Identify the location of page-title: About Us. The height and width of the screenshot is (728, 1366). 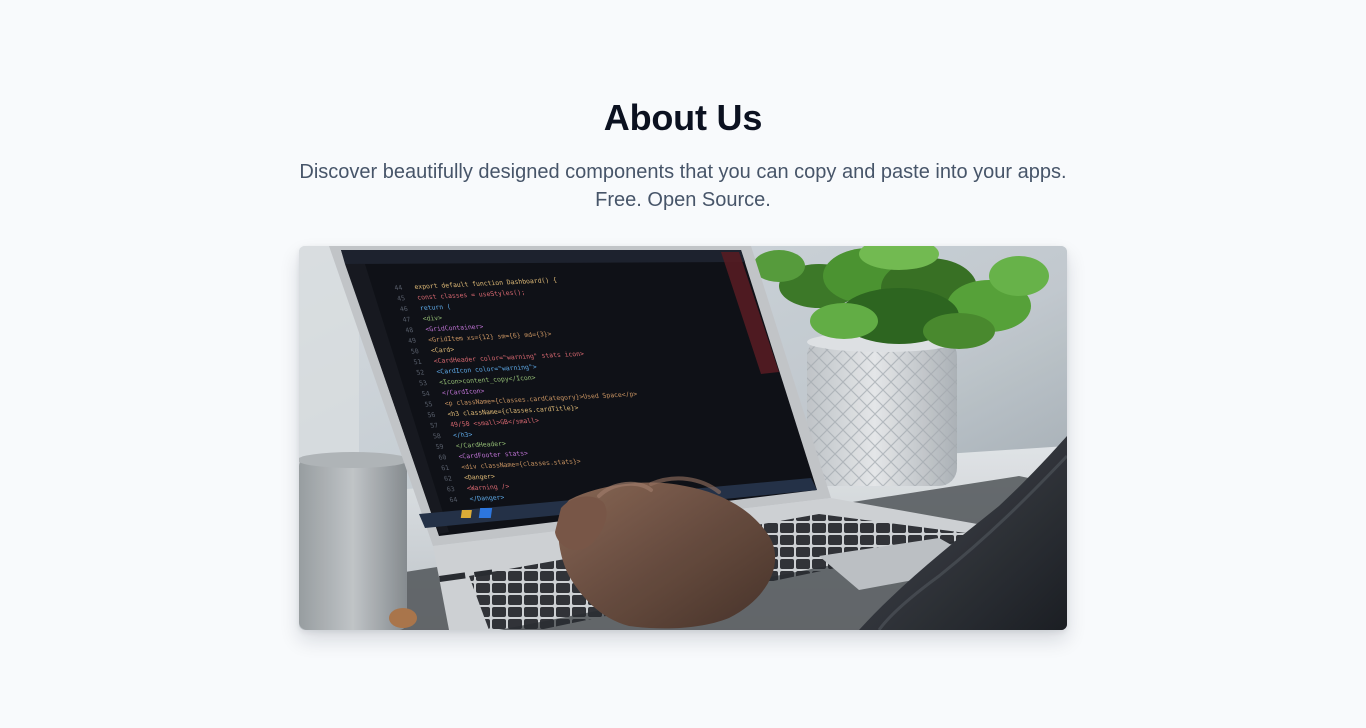
(683, 117).